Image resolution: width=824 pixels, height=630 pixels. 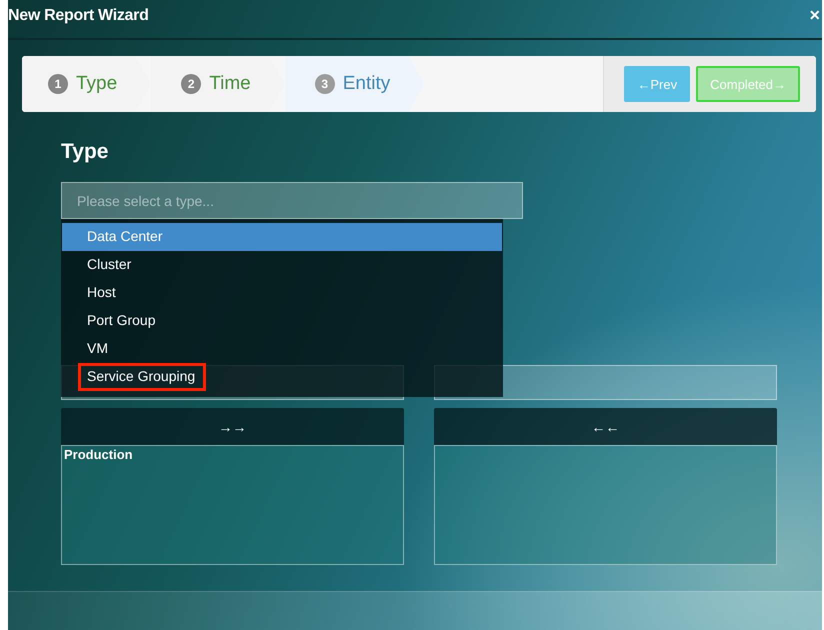 I want to click on dropdown-option: Data Center, so click(x=282, y=237).